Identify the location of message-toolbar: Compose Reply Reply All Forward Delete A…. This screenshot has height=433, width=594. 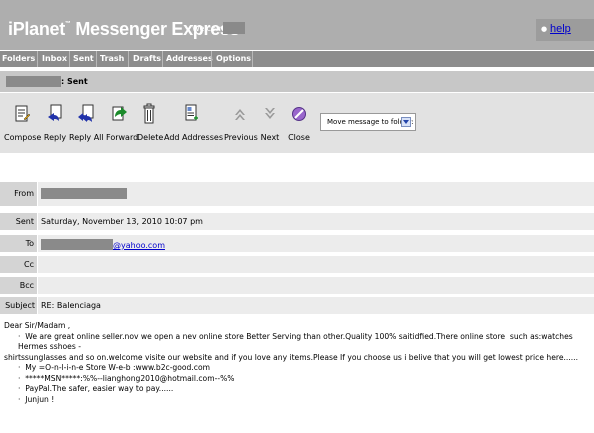
(297, 123).